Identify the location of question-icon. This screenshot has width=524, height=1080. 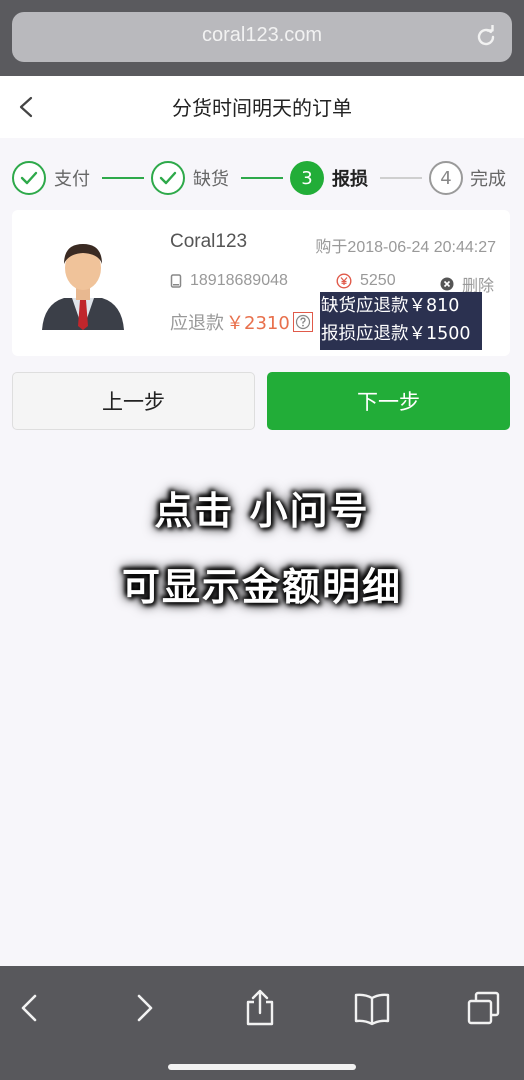
(302, 322).